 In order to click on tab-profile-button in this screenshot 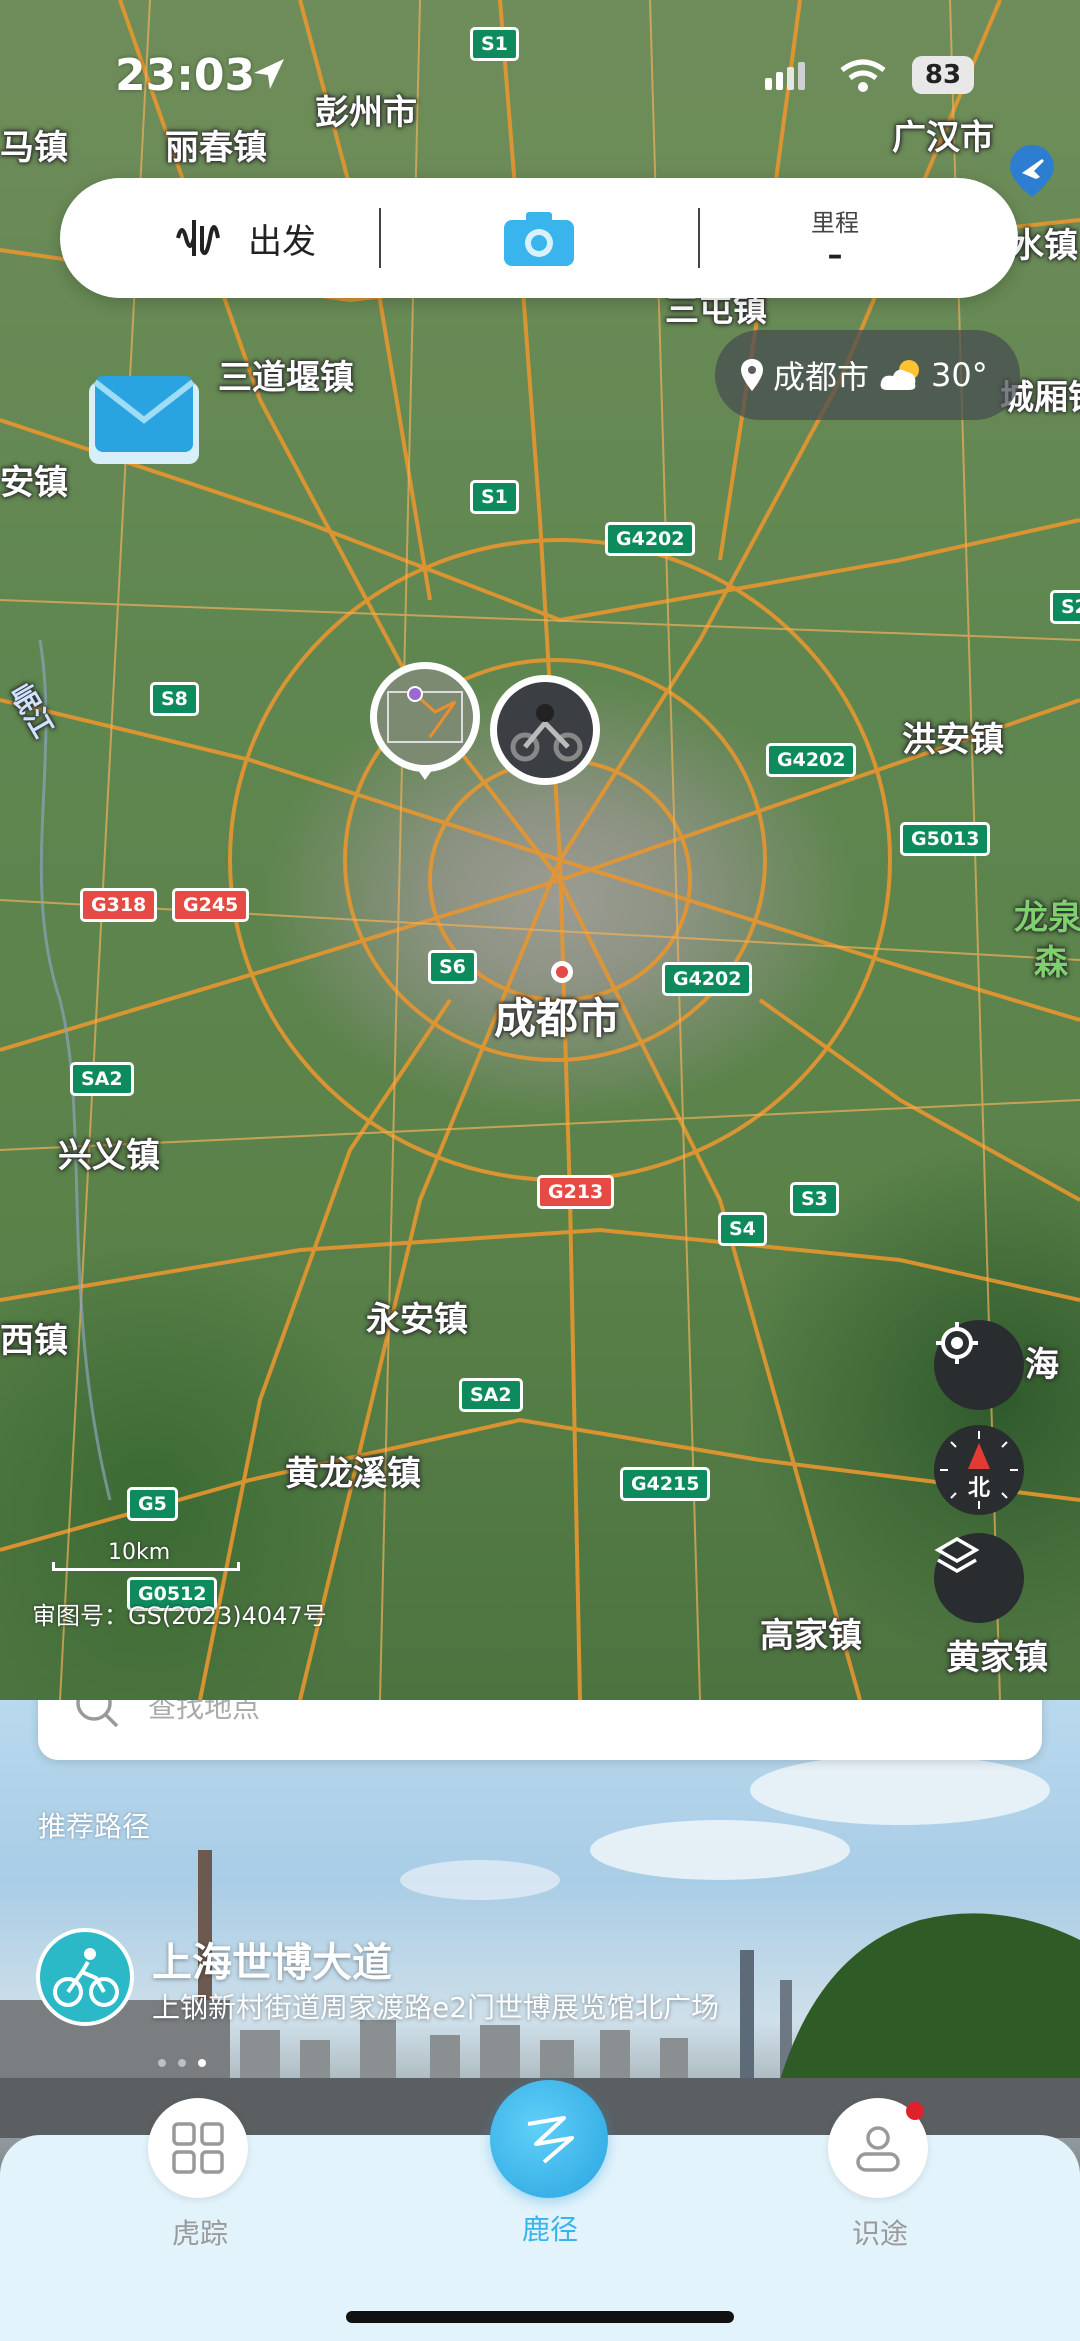, I will do `click(878, 2148)`.